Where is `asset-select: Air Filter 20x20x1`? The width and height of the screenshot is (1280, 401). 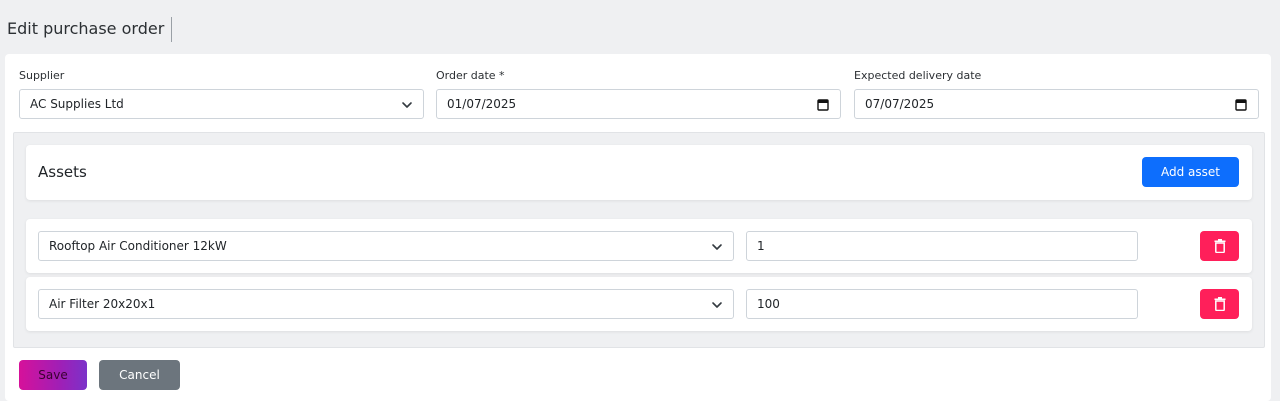
asset-select: Air Filter 20x20x1 is located at coordinates (386, 304).